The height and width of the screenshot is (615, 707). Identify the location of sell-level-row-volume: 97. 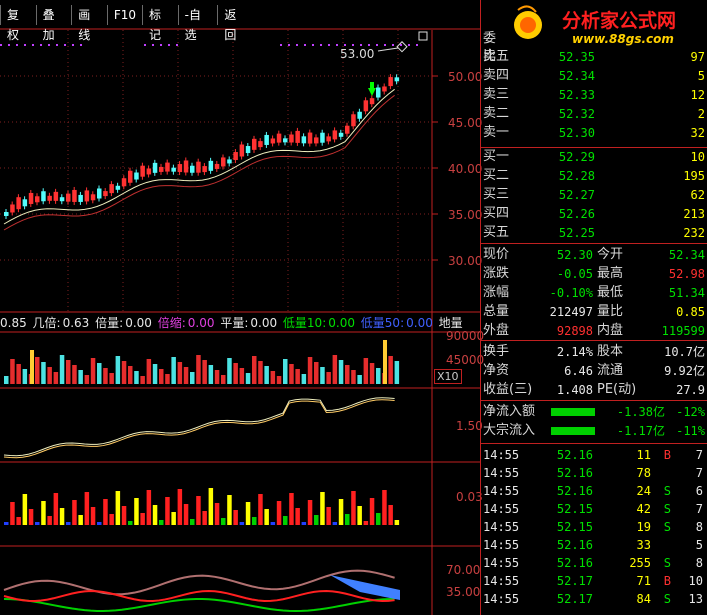
(697, 57).